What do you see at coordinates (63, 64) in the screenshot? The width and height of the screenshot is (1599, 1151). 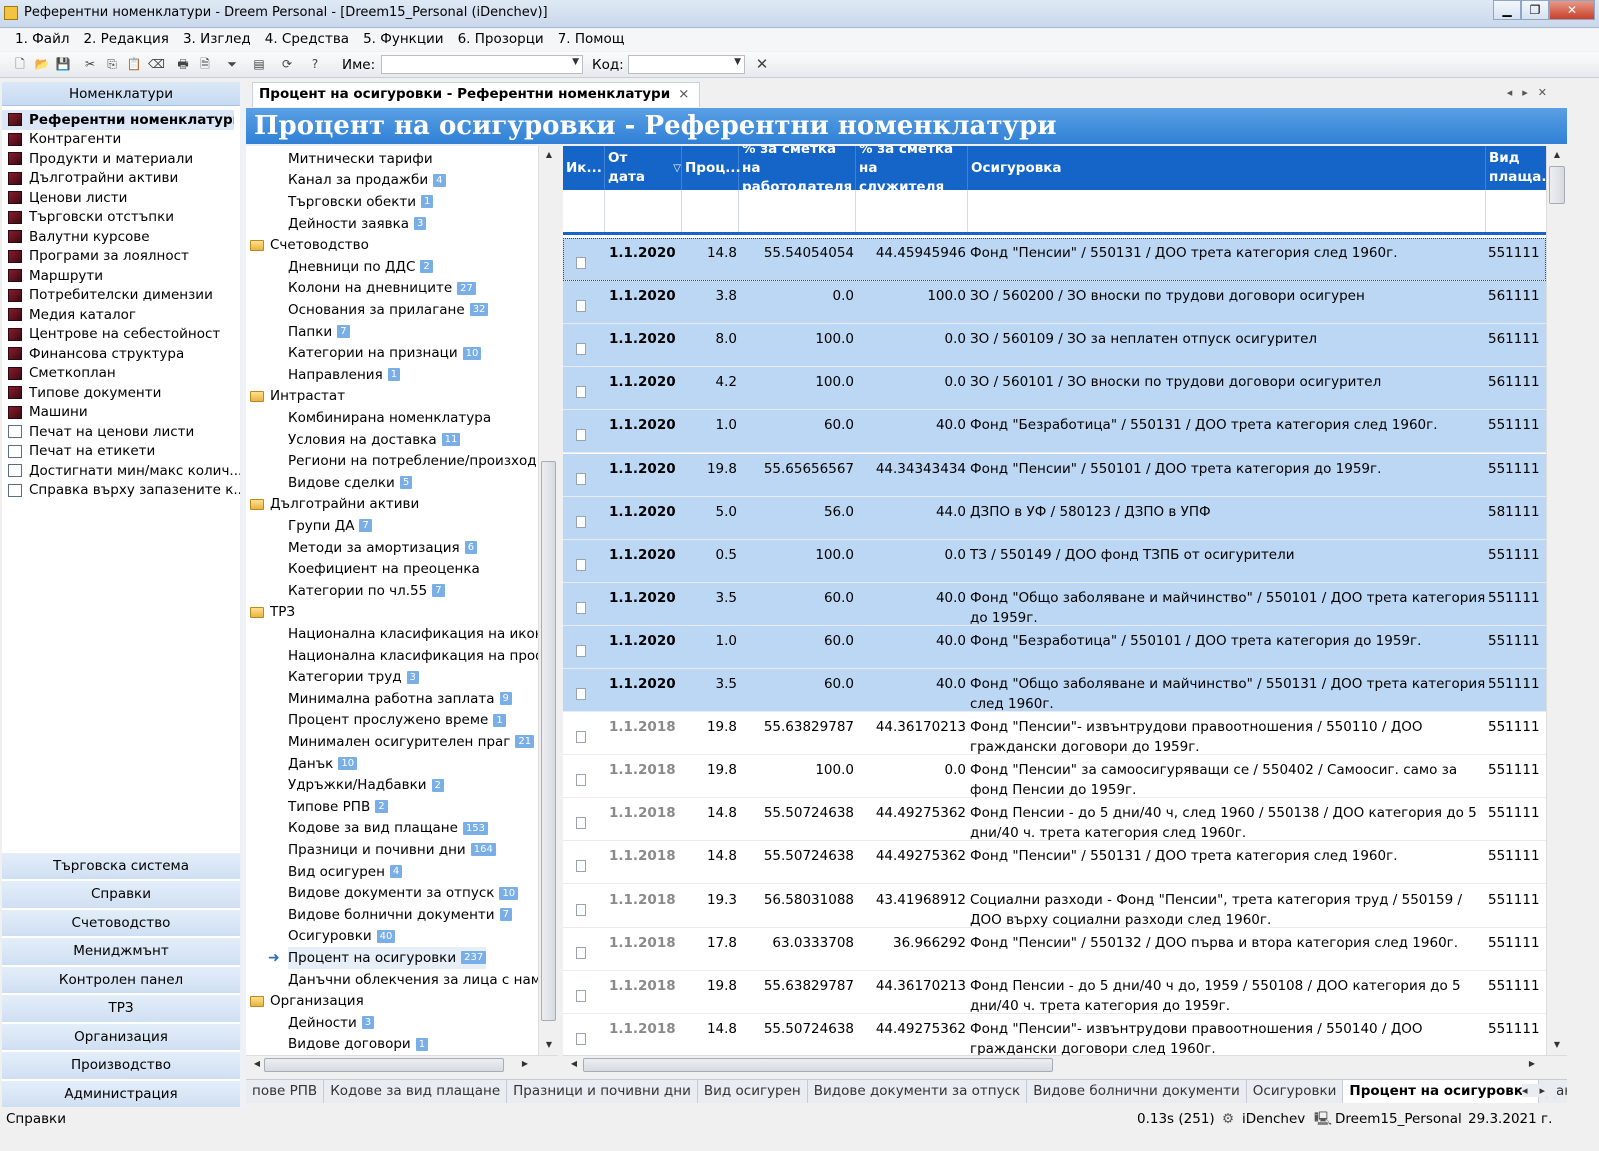 I see `save-icon: 💾` at bounding box center [63, 64].